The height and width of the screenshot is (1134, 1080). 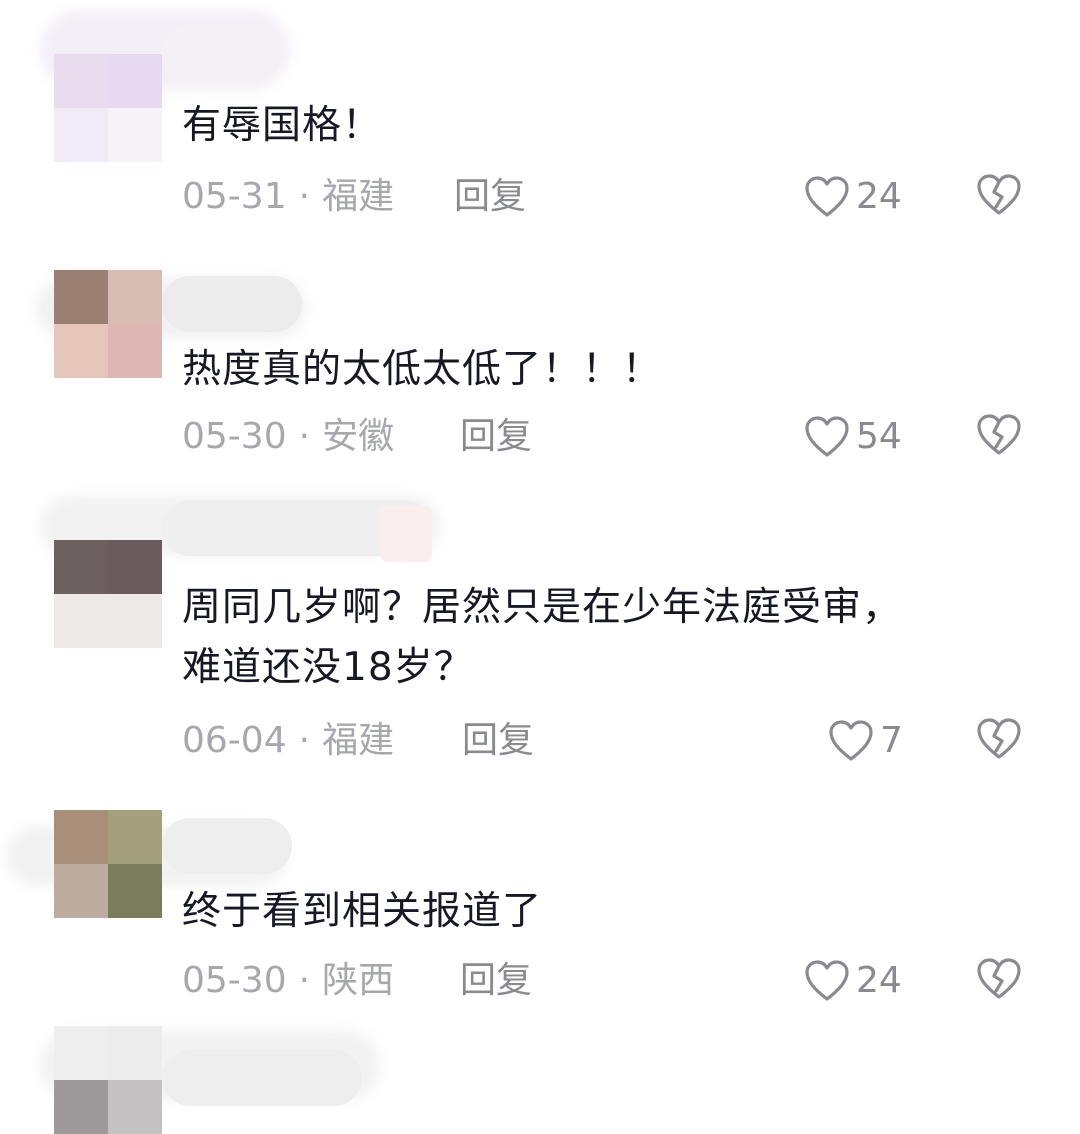 I want to click on comment-meta: 06-04 · 福建, so click(x=288, y=741).